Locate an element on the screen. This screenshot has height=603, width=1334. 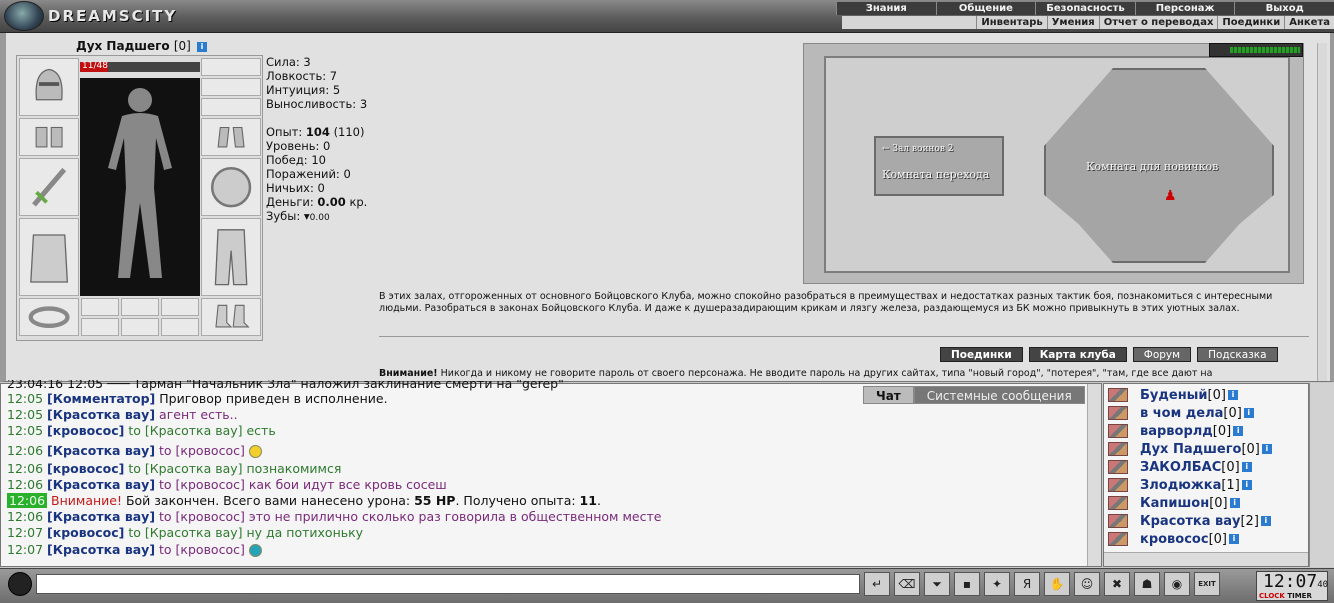
submenu-skills: Умения is located at coordinates (1072, 22).